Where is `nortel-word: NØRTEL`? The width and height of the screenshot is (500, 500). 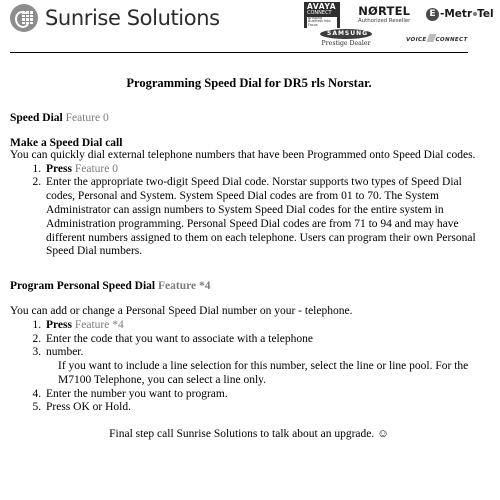
nortel-word: NØRTEL is located at coordinates (384, 11).